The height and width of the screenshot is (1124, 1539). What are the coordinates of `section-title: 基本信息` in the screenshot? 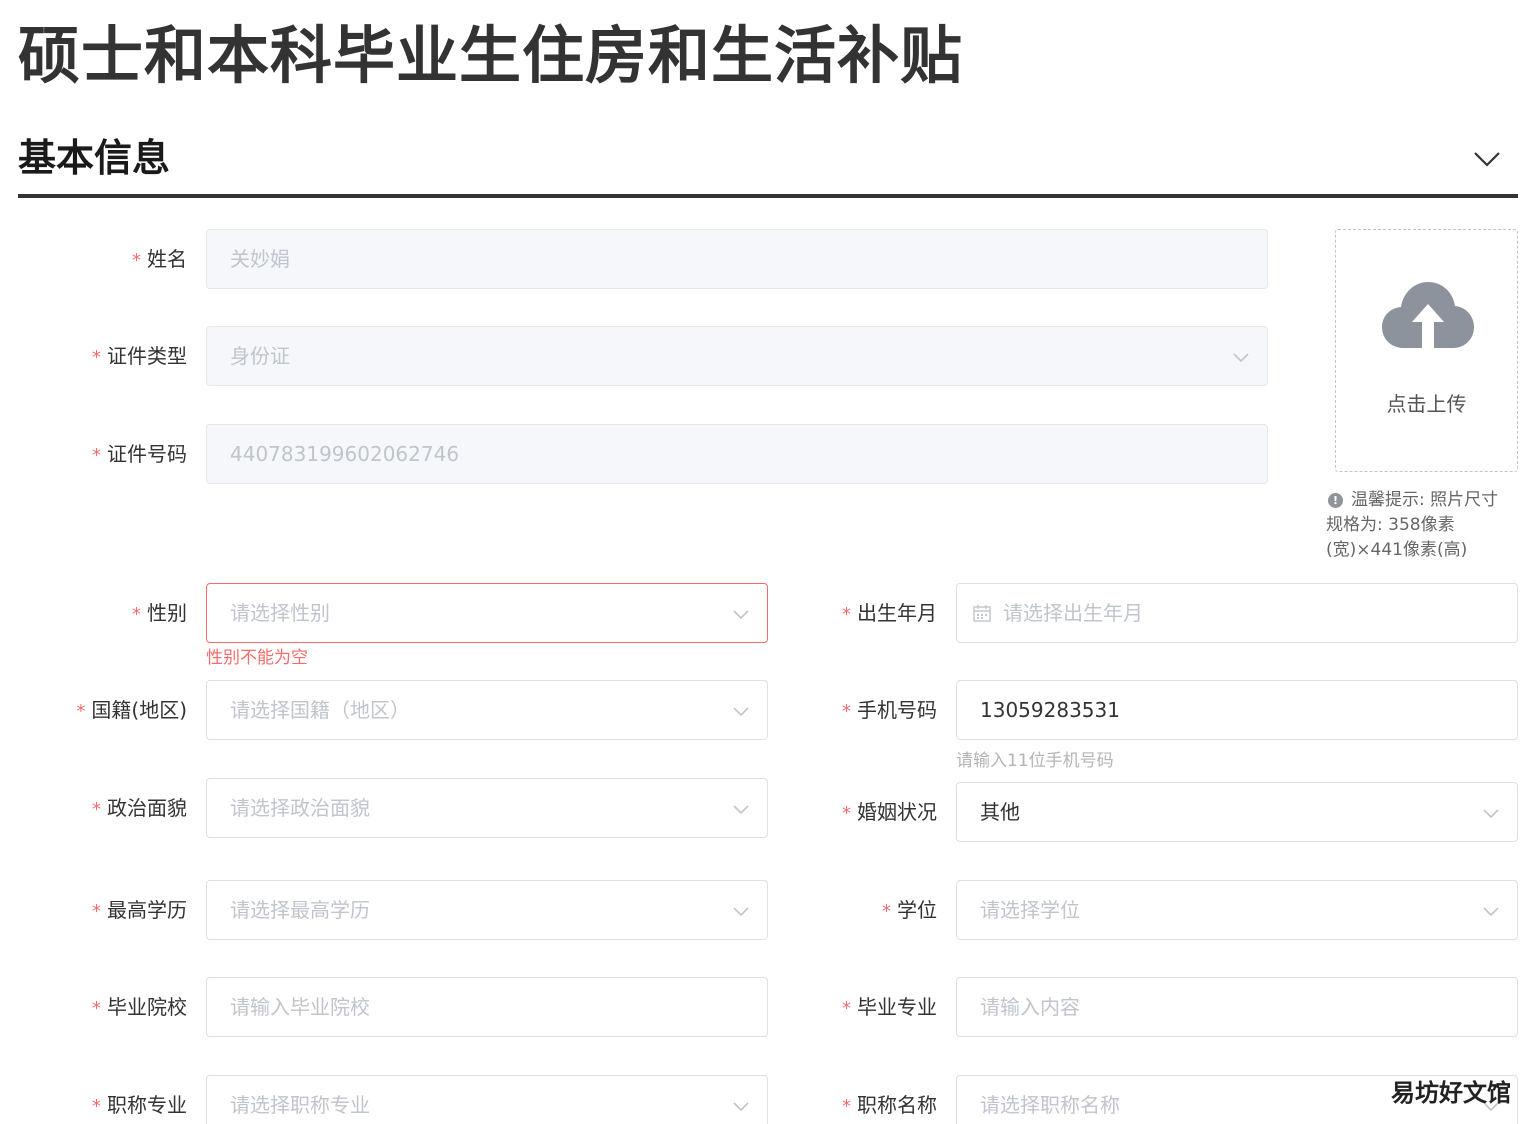 It's located at (94, 158).